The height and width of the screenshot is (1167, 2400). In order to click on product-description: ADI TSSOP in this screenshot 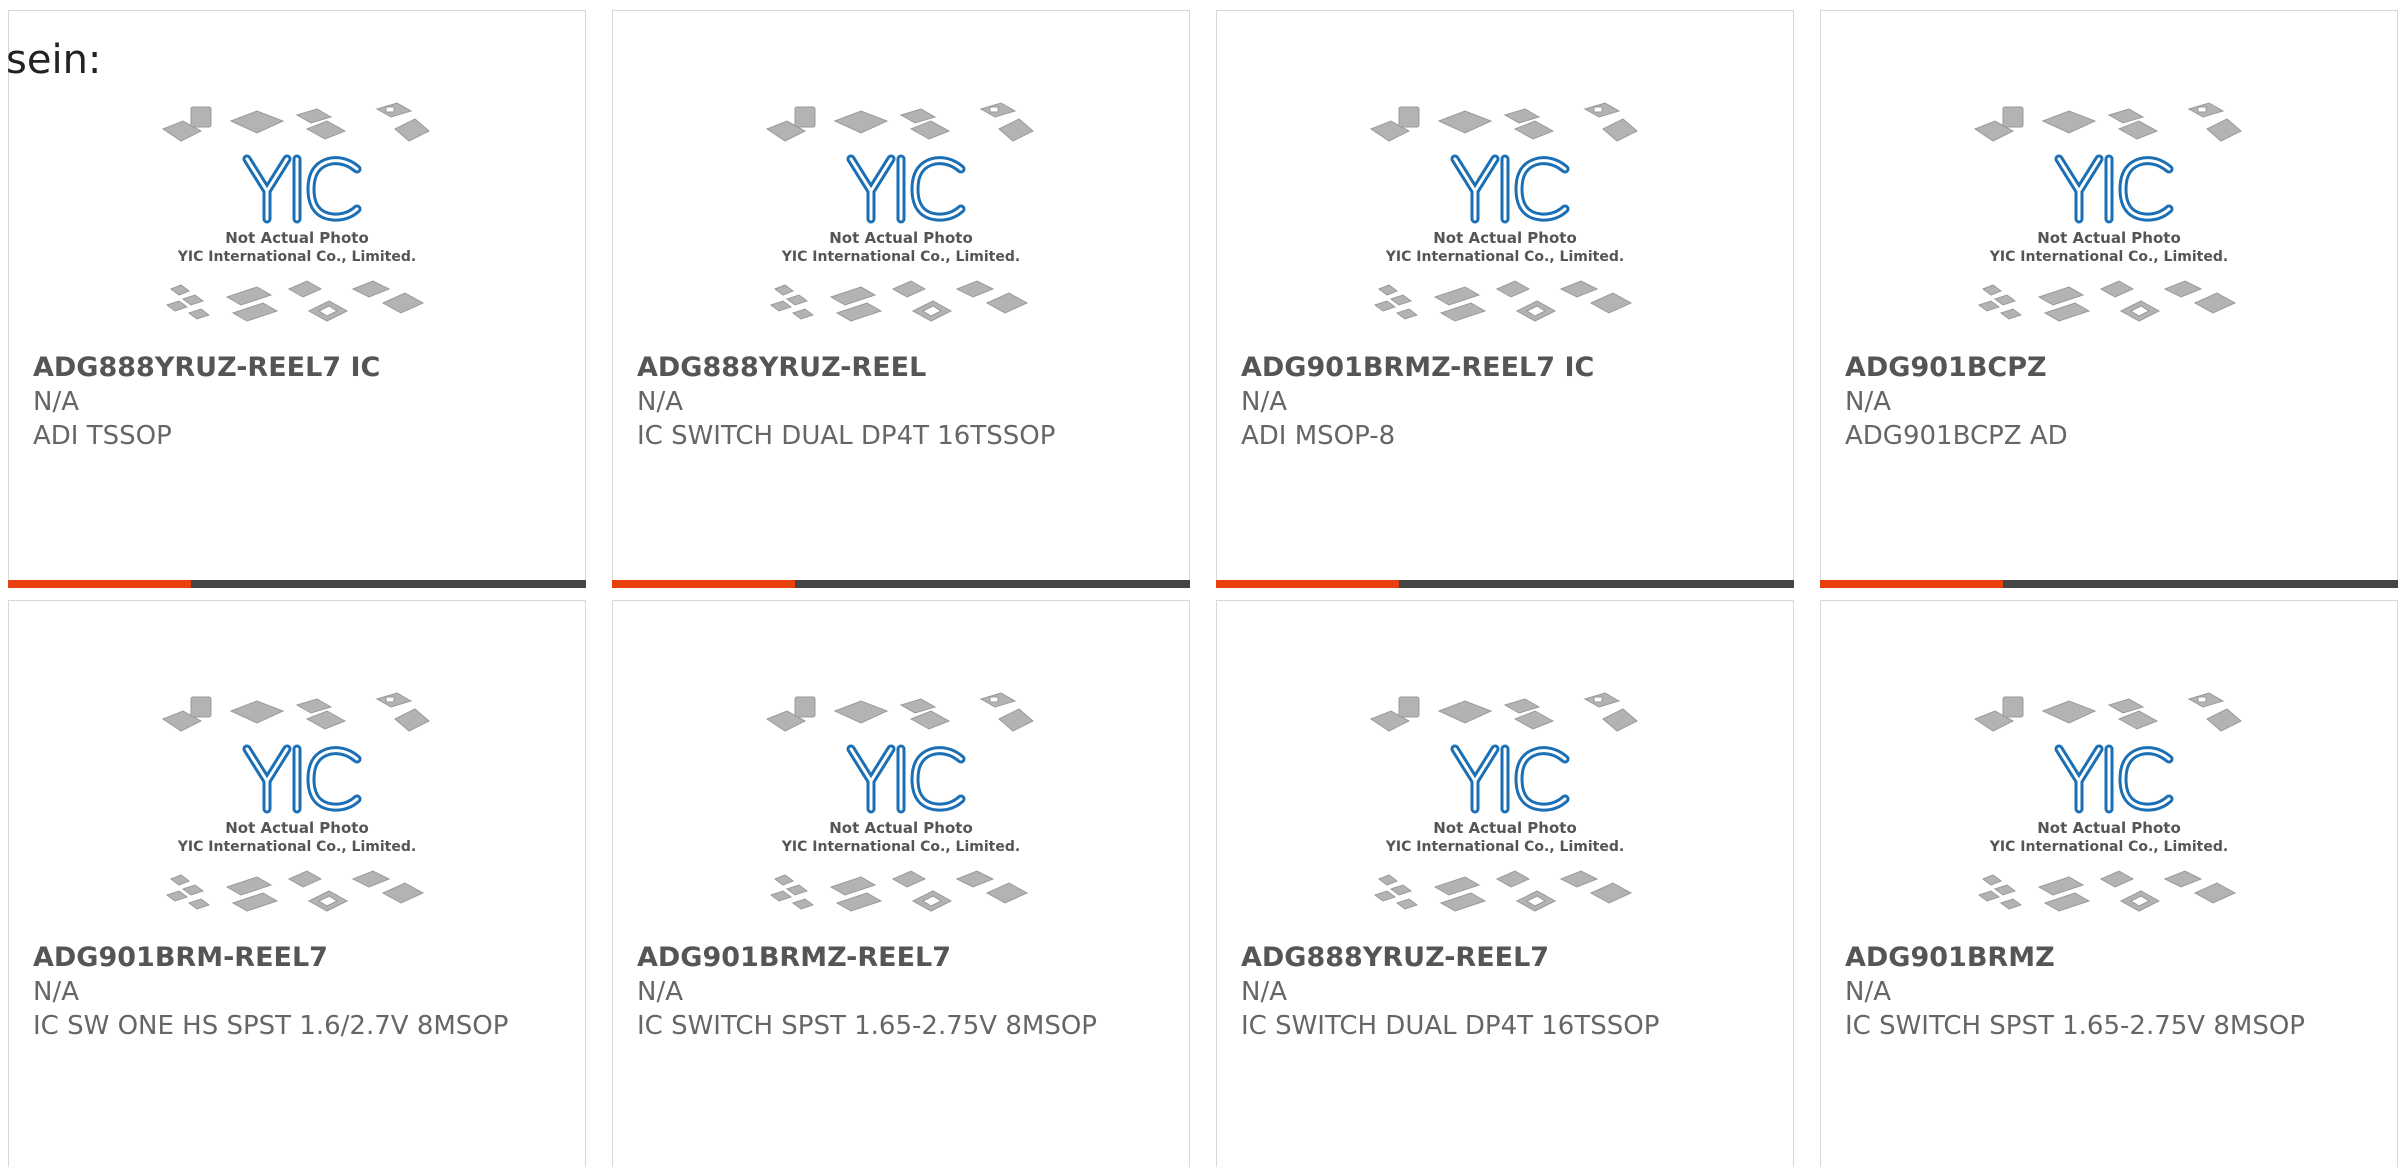, I will do `click(102, 436)`.